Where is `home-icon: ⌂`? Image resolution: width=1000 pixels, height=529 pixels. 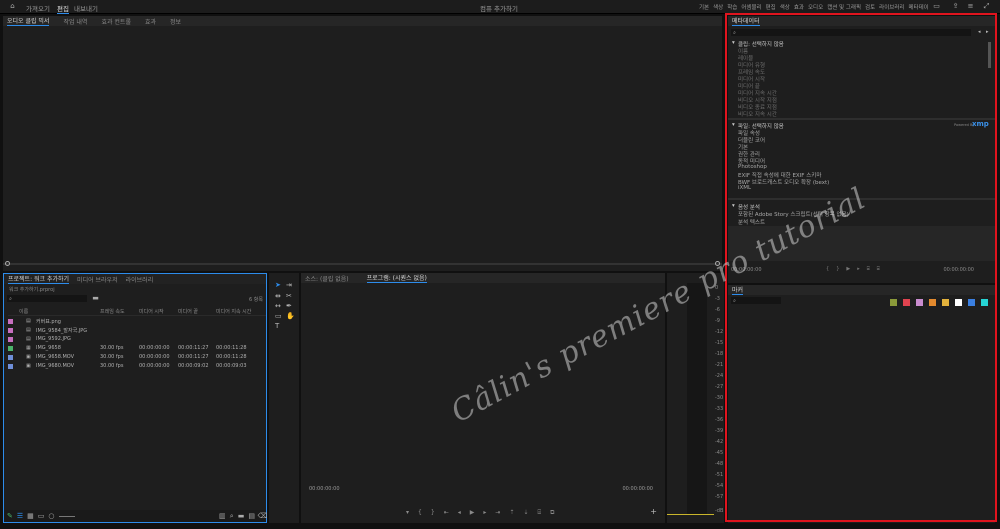 home-icon: ⌂ is located at coordinates (12, 6).